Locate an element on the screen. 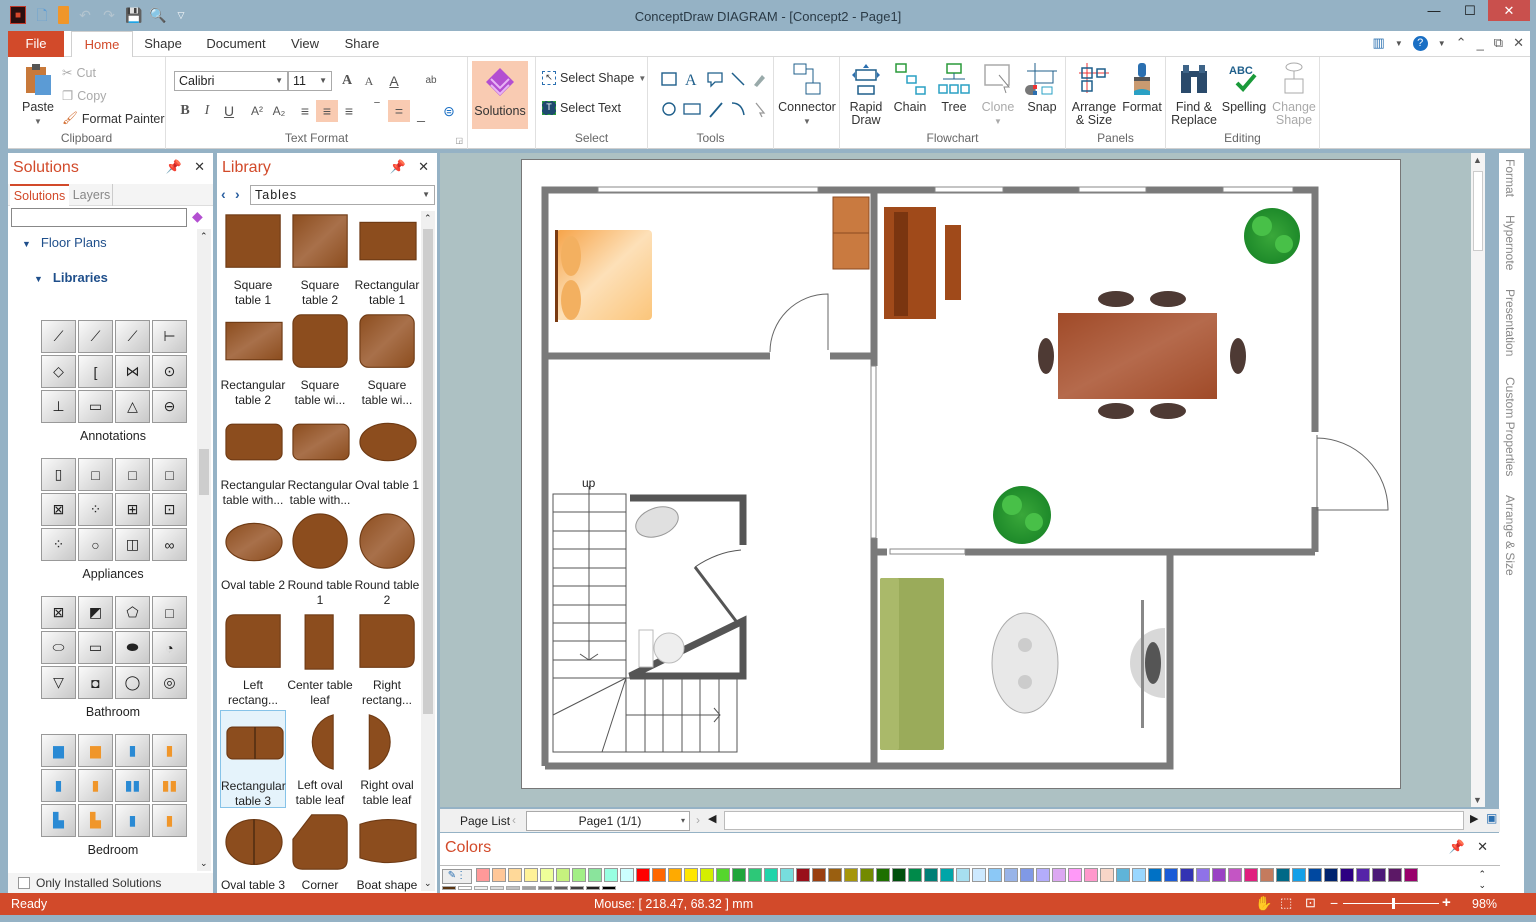 Image resolution: width=1536 pixels, height=922 pixels. bed-icon: ▙ is located at coordinates (95, 820).